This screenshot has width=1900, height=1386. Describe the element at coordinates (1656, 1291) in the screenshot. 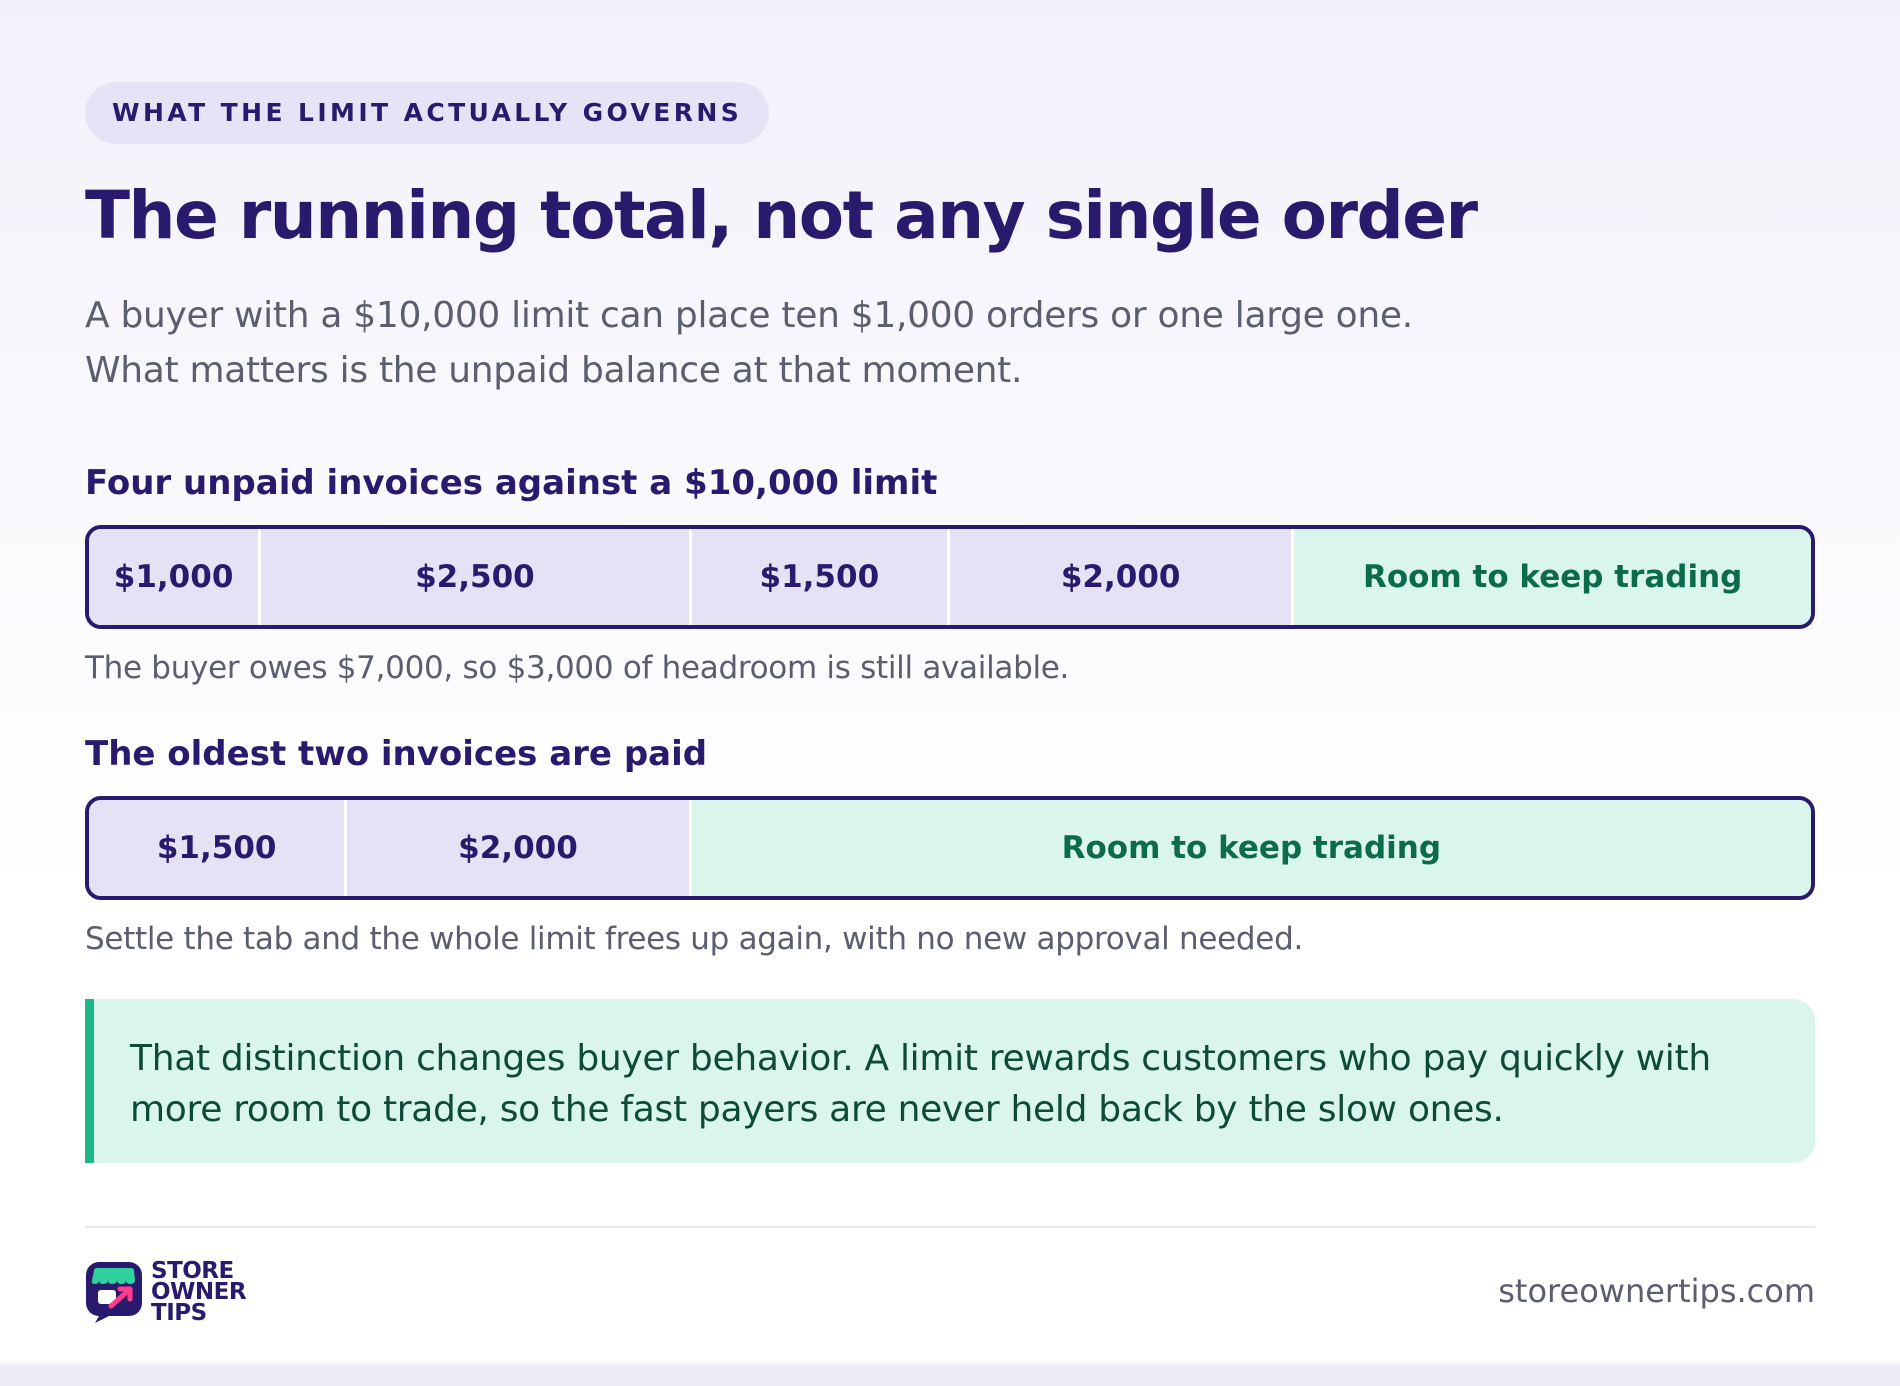

I see `site-url-link: storeownertips.com` at that location.